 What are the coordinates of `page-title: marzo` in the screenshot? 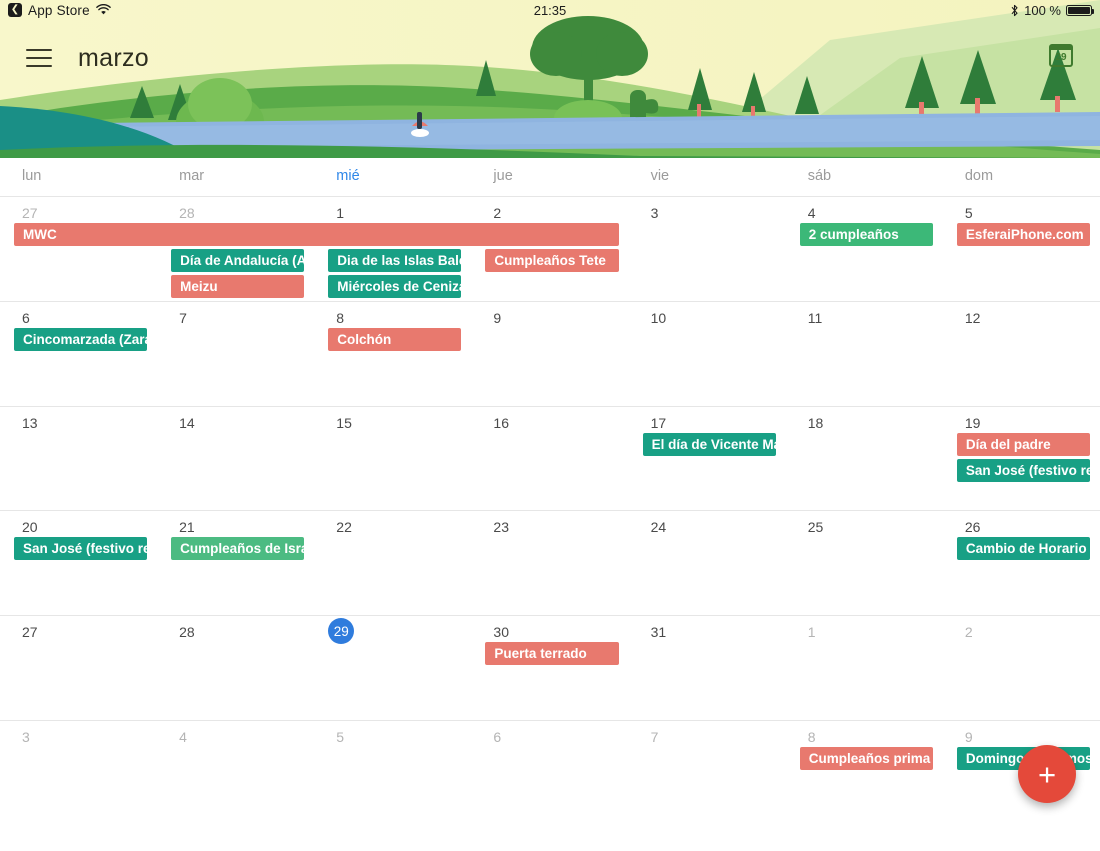 It's located at (113, 58).